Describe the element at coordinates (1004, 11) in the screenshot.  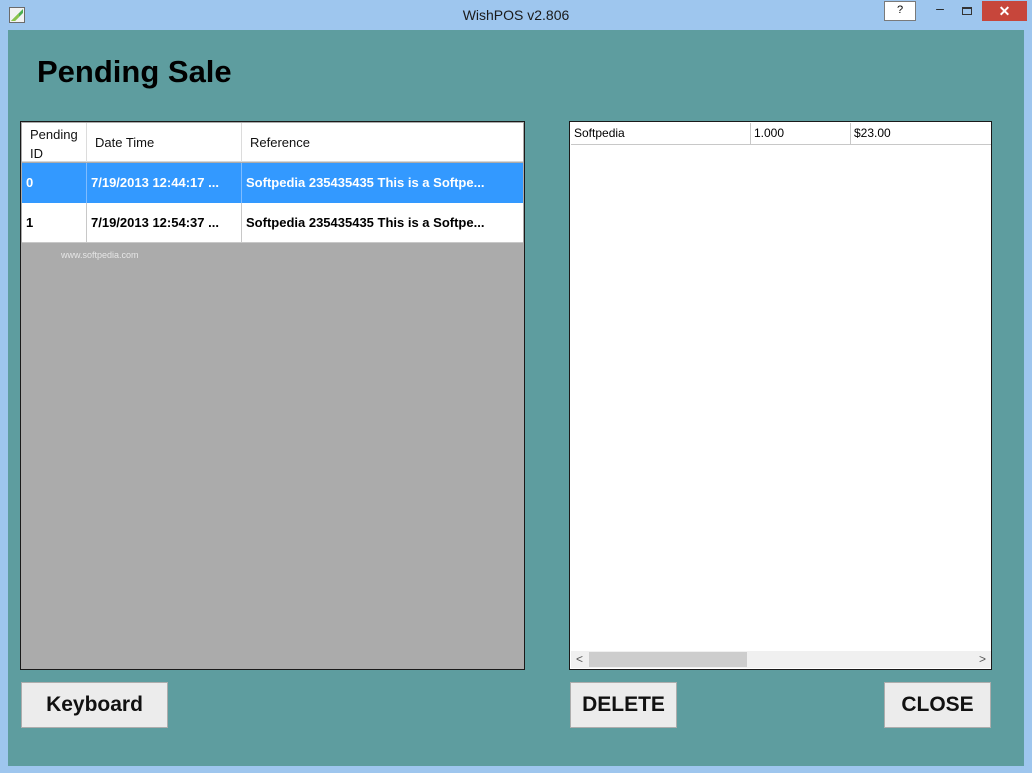
I see `window-close-button: ✕` at that location.